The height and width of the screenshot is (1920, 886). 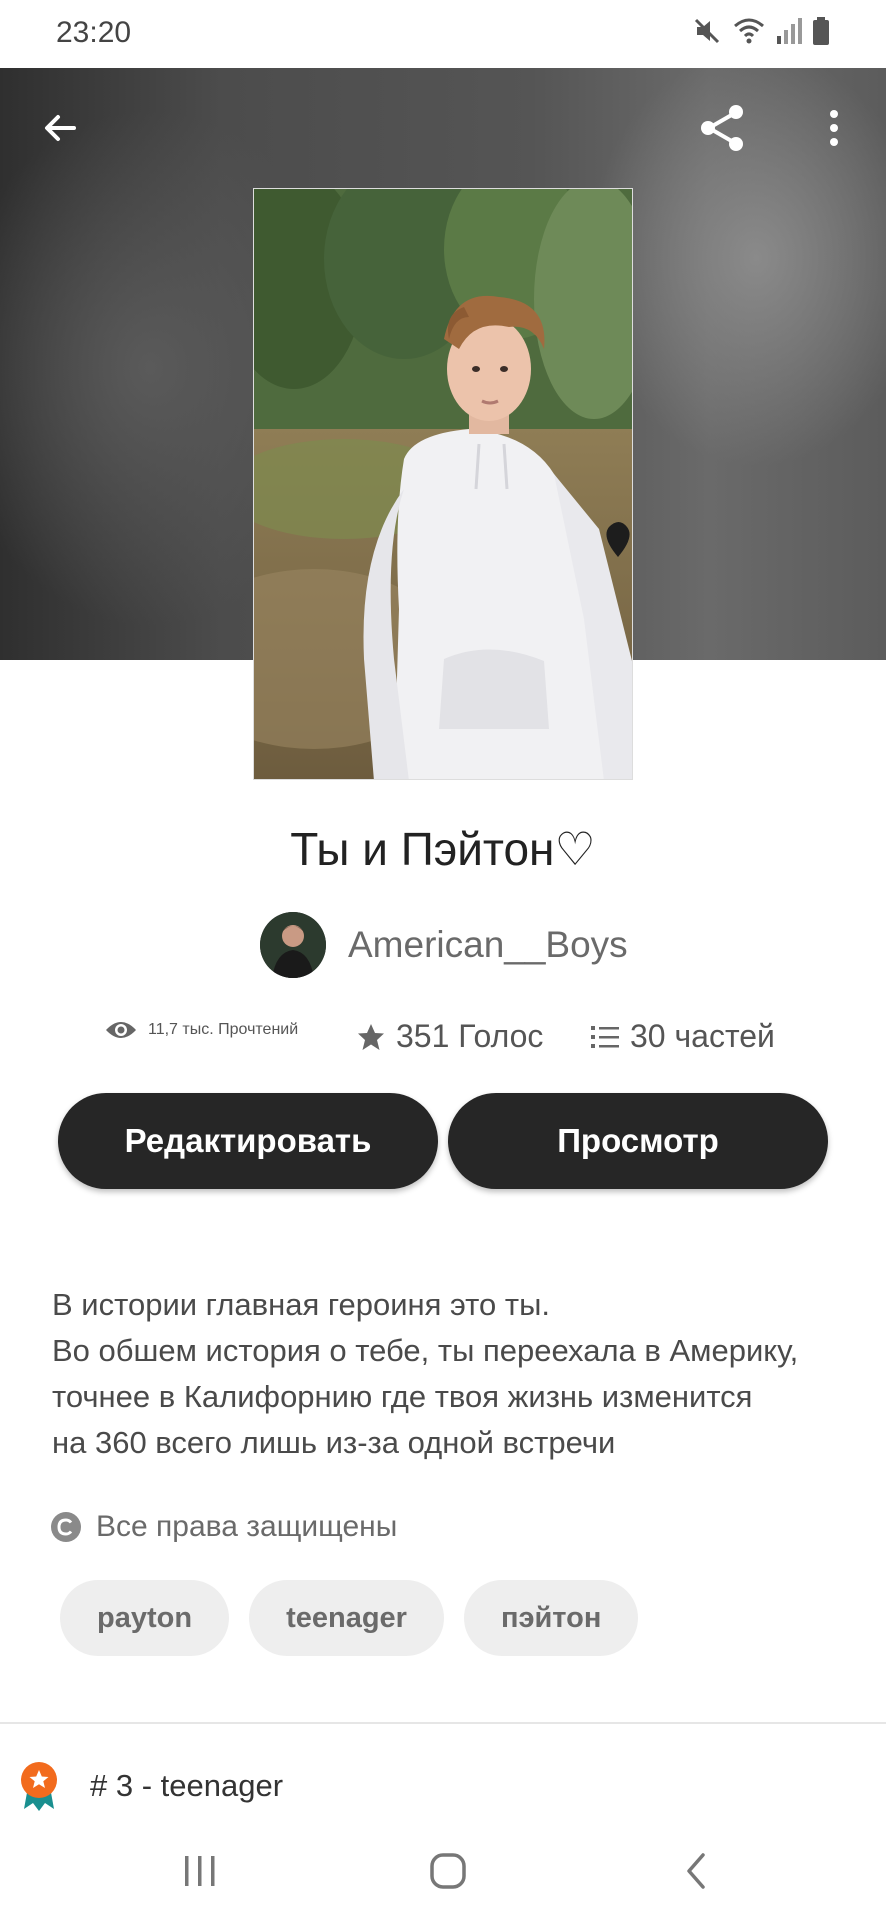 I want to click on copyright-text: Все права защищены, so click(x=247, y=1526).